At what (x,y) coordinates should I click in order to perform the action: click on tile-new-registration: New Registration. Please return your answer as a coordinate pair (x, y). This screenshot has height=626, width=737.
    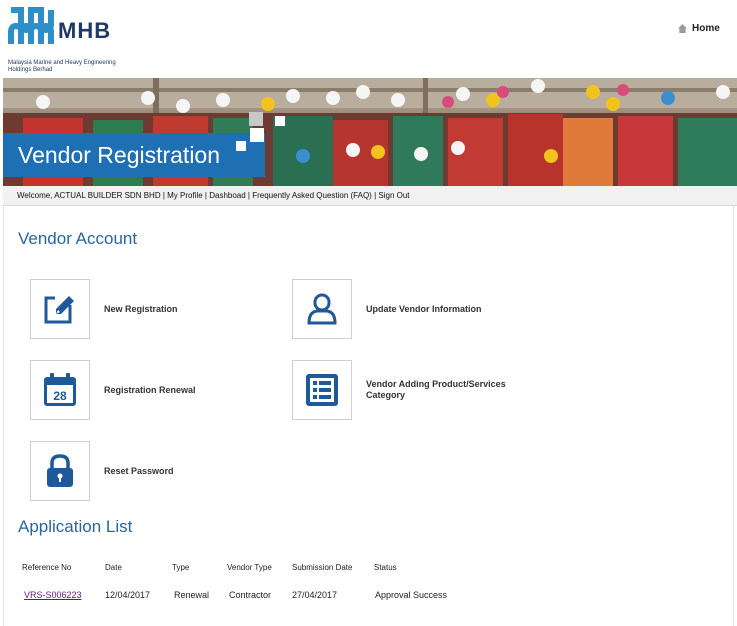
    Looking at the image, I should click on (142, 309).